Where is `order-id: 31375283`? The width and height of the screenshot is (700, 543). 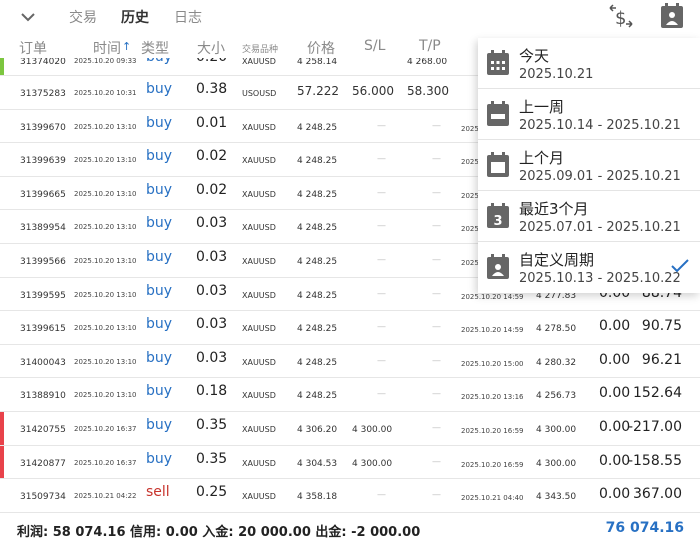
order-id: 31375283 is located at coordinates (43, 94).